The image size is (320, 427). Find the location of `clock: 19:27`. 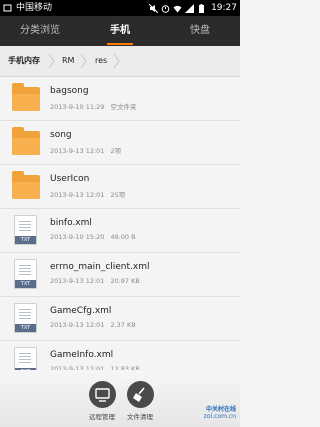

clock: 19:27 is located at coordinates (224, 8).